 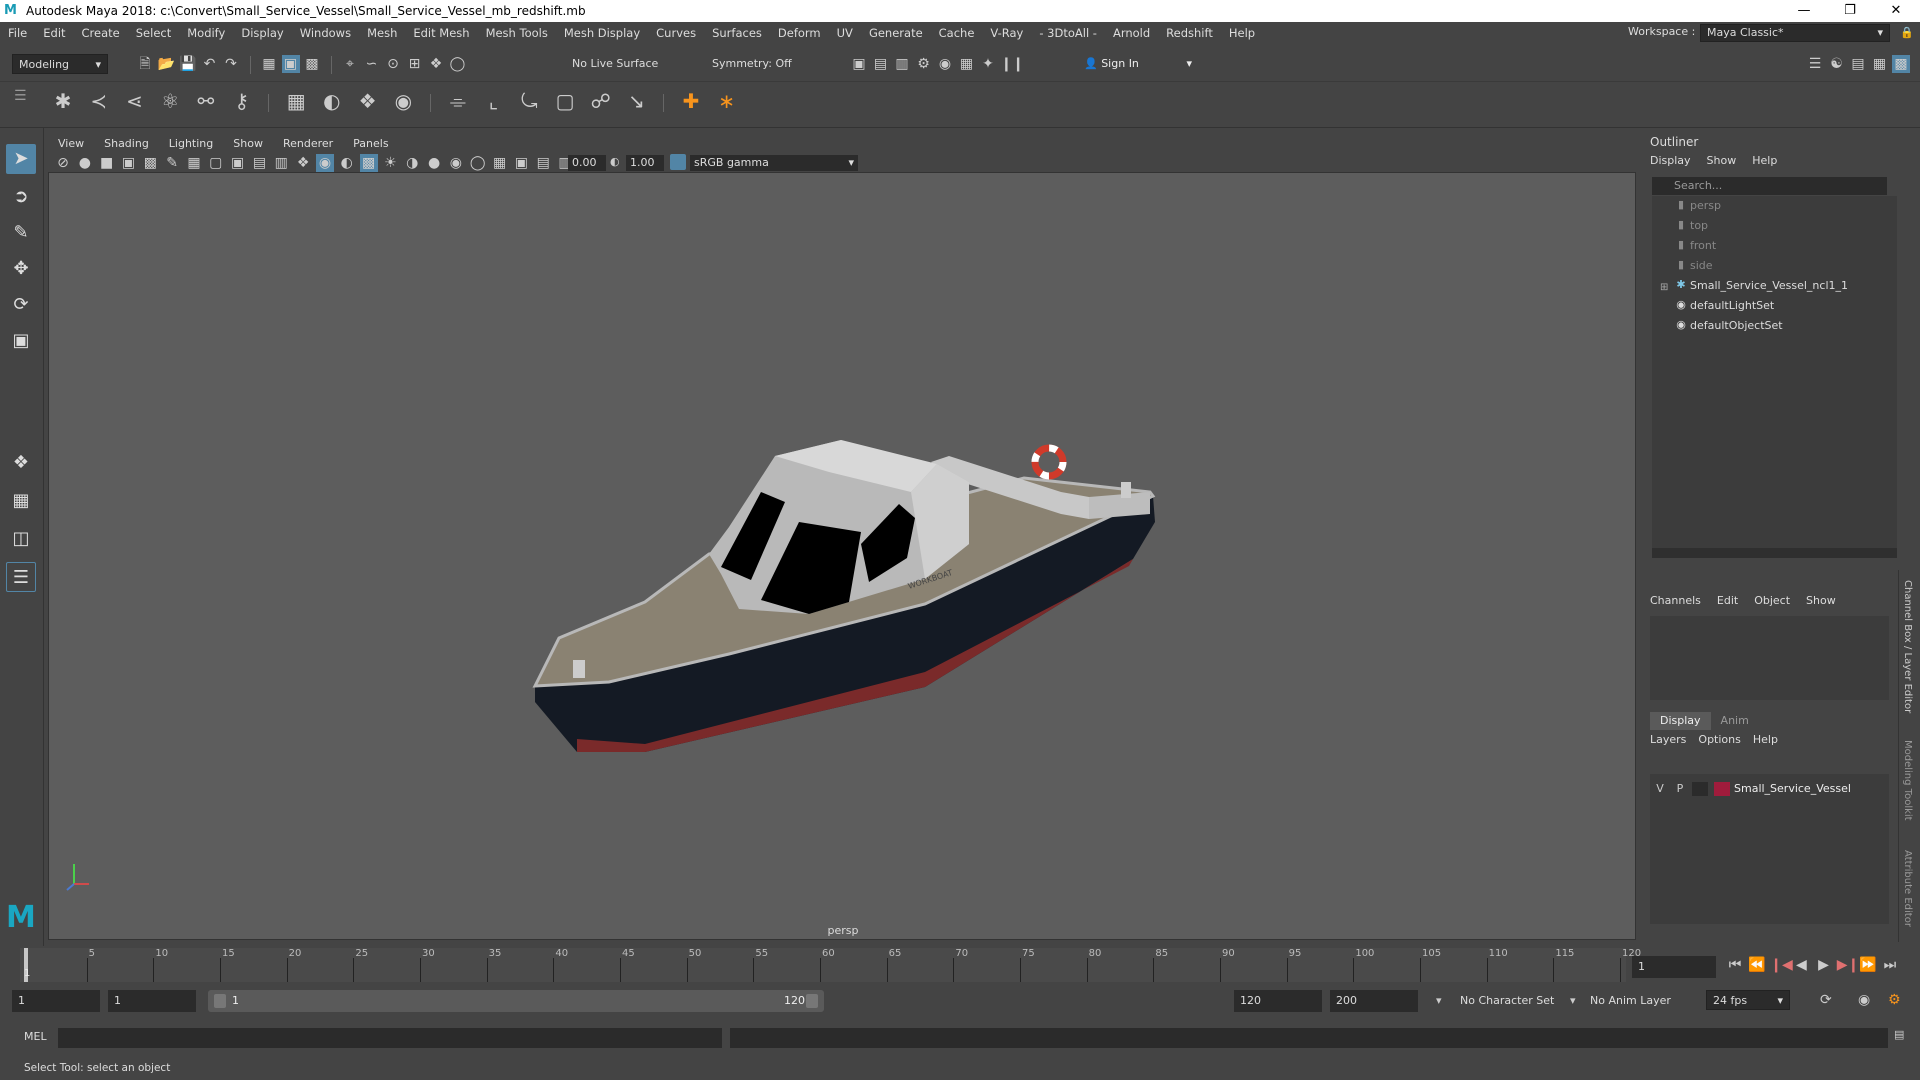 I want to click on anim-end-field: 200, so click(x=1374, y=1001).